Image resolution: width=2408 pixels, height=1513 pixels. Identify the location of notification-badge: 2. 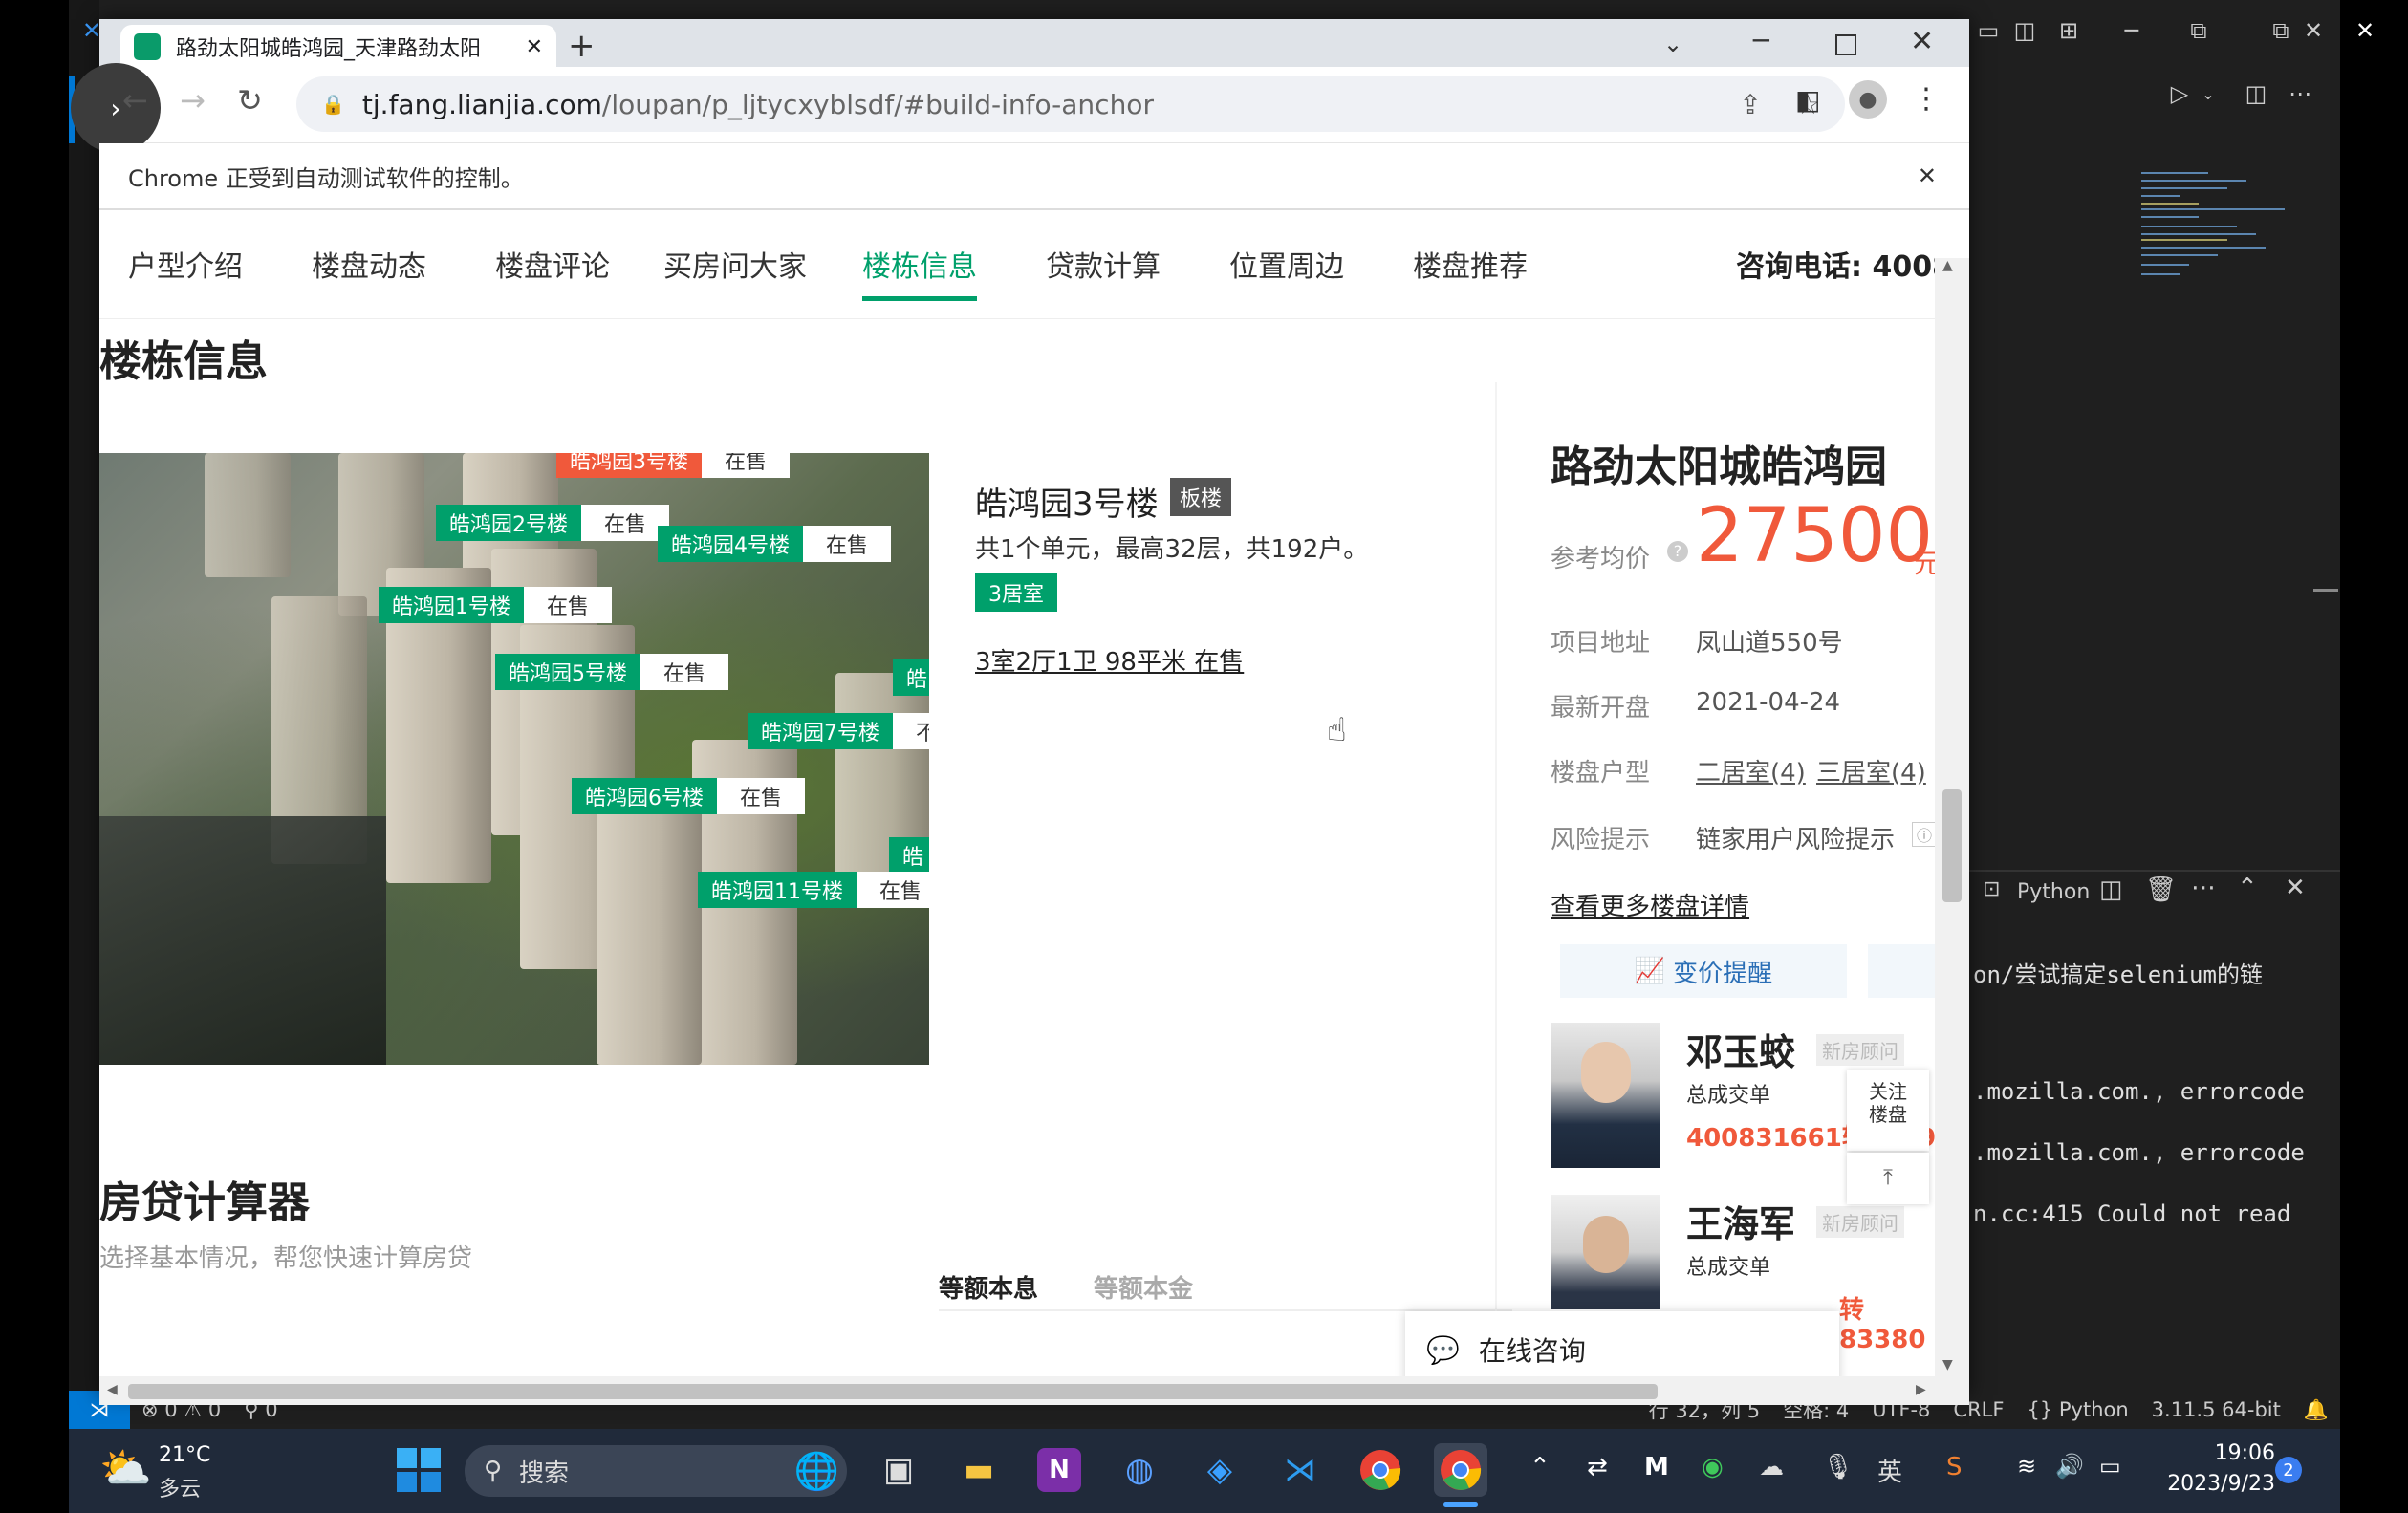
(2288, 1470).